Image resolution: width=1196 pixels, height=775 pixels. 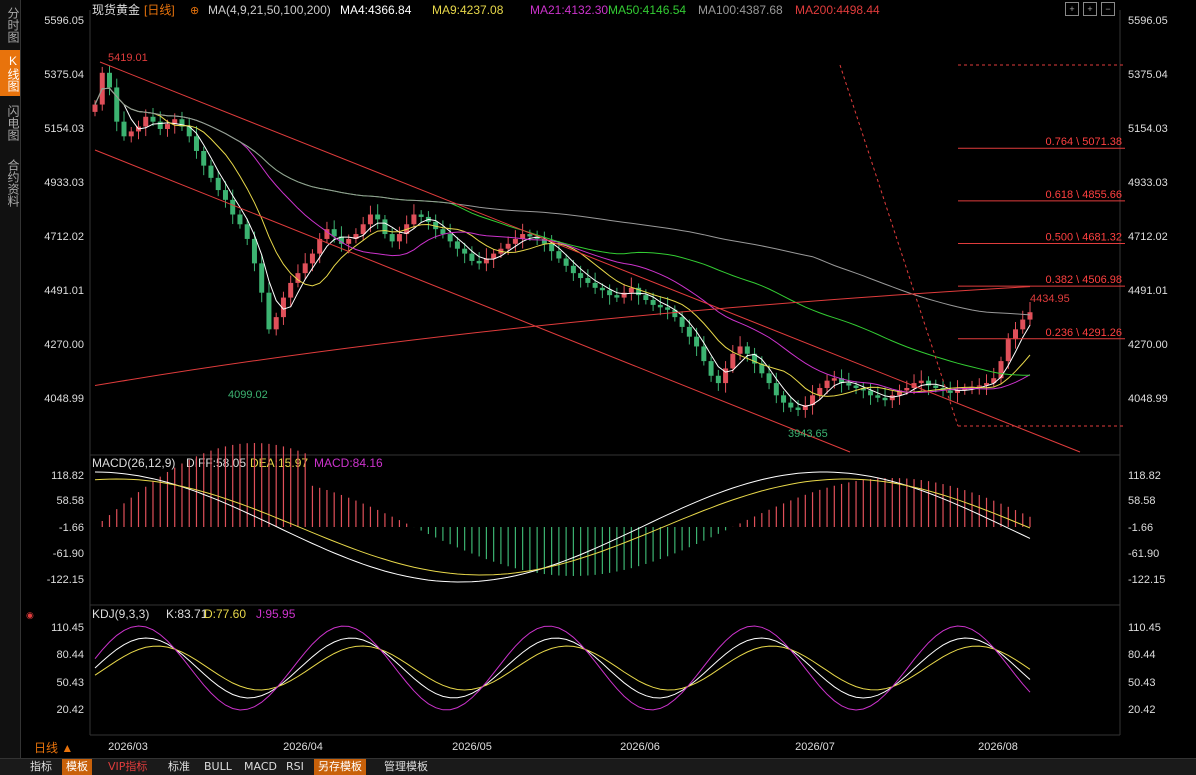 I want to click on kdj-tick-right: 20.42, so click(x=1142, y=710).